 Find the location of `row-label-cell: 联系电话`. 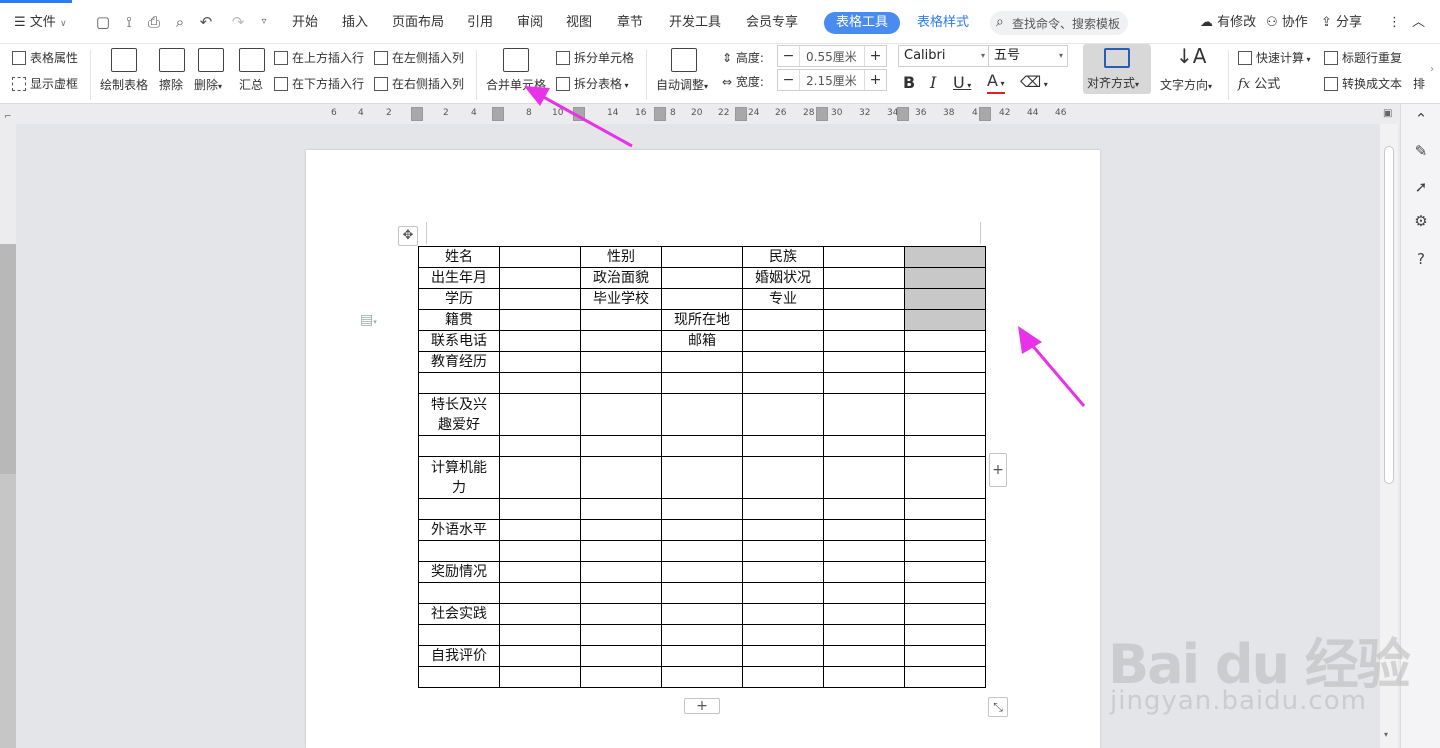

row-label-cell: 联系电话 is located at coordinates (459, 341).